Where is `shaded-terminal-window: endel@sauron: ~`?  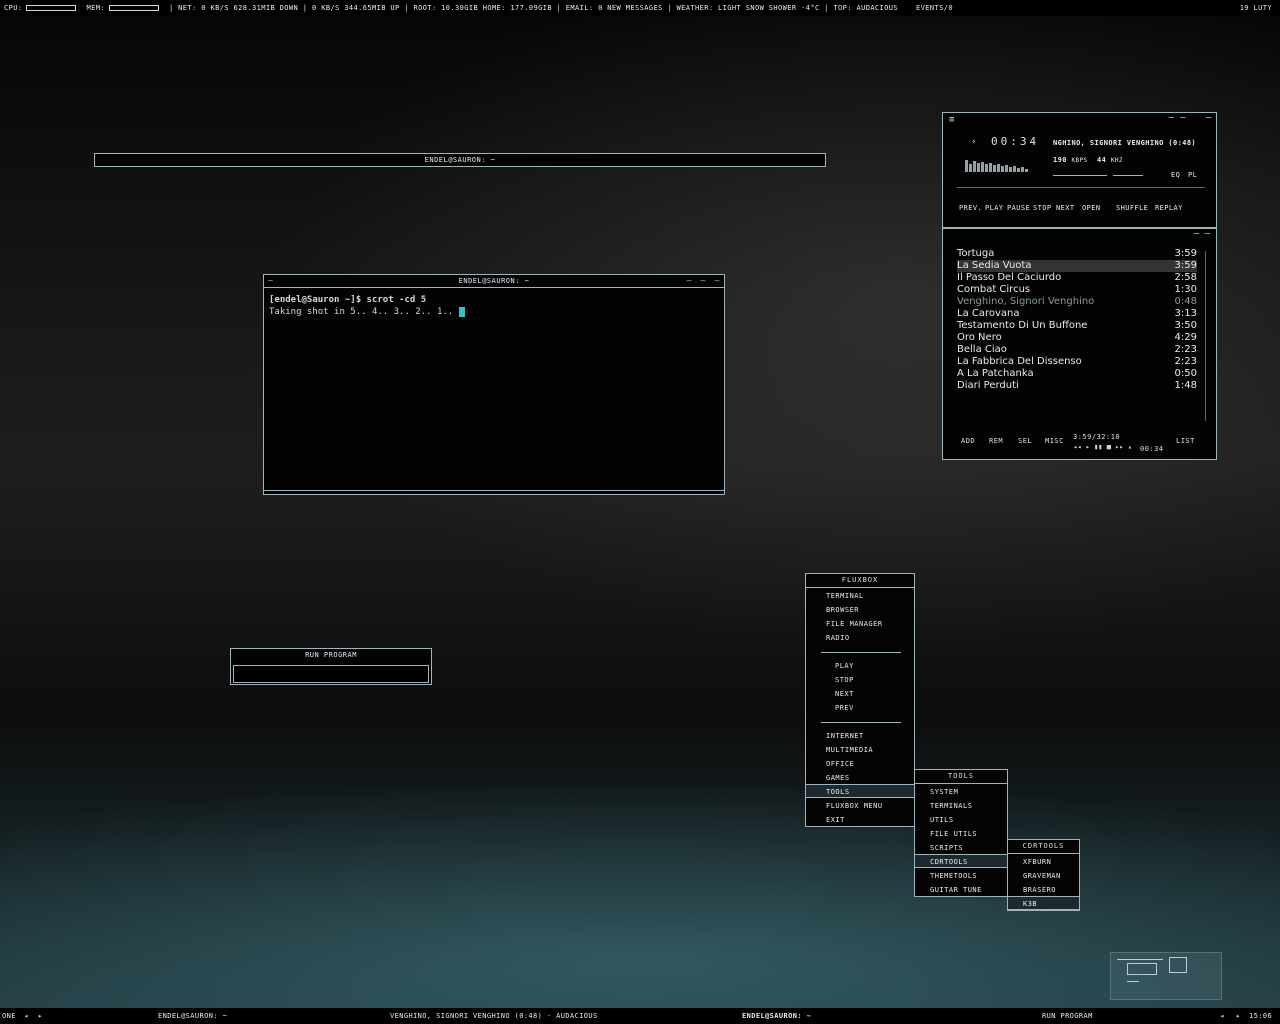 shaded-terminal-window: endel@sauron: ~ is located at coordinates (460, 160).